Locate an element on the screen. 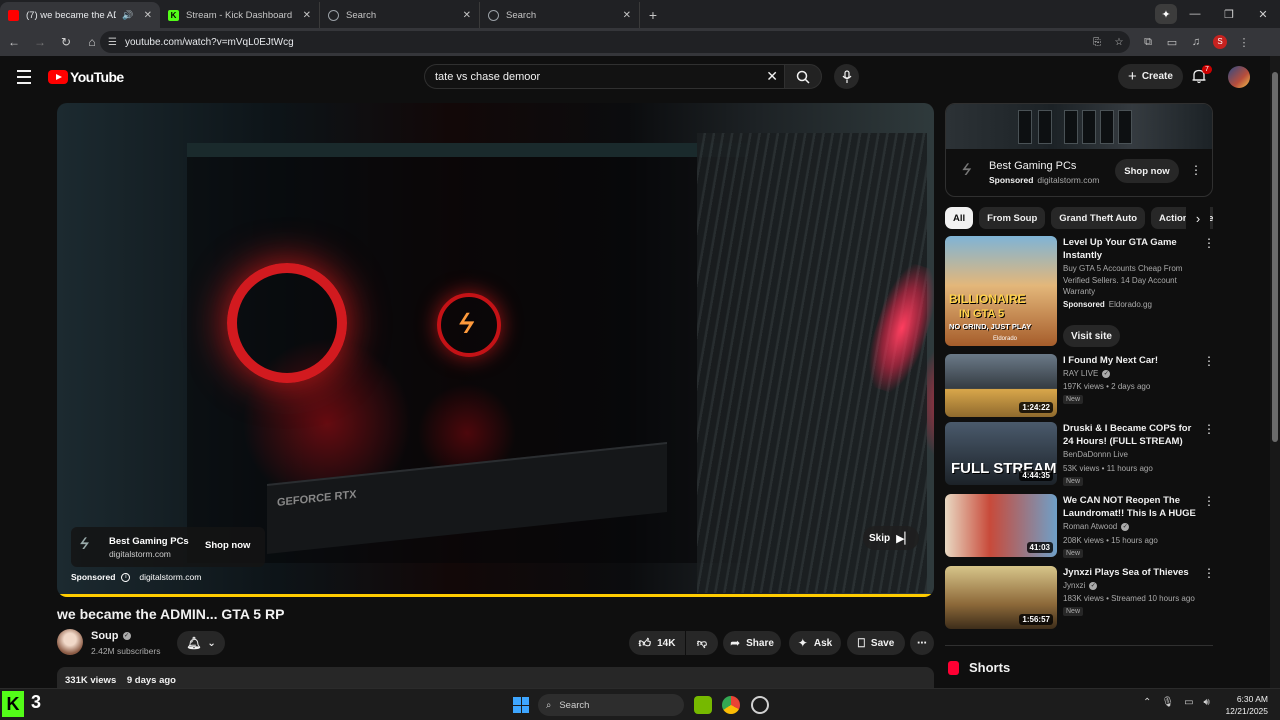 This screenshot has height=720, width=1280. minimize-icon: — is located at coordinates (1195, 14).